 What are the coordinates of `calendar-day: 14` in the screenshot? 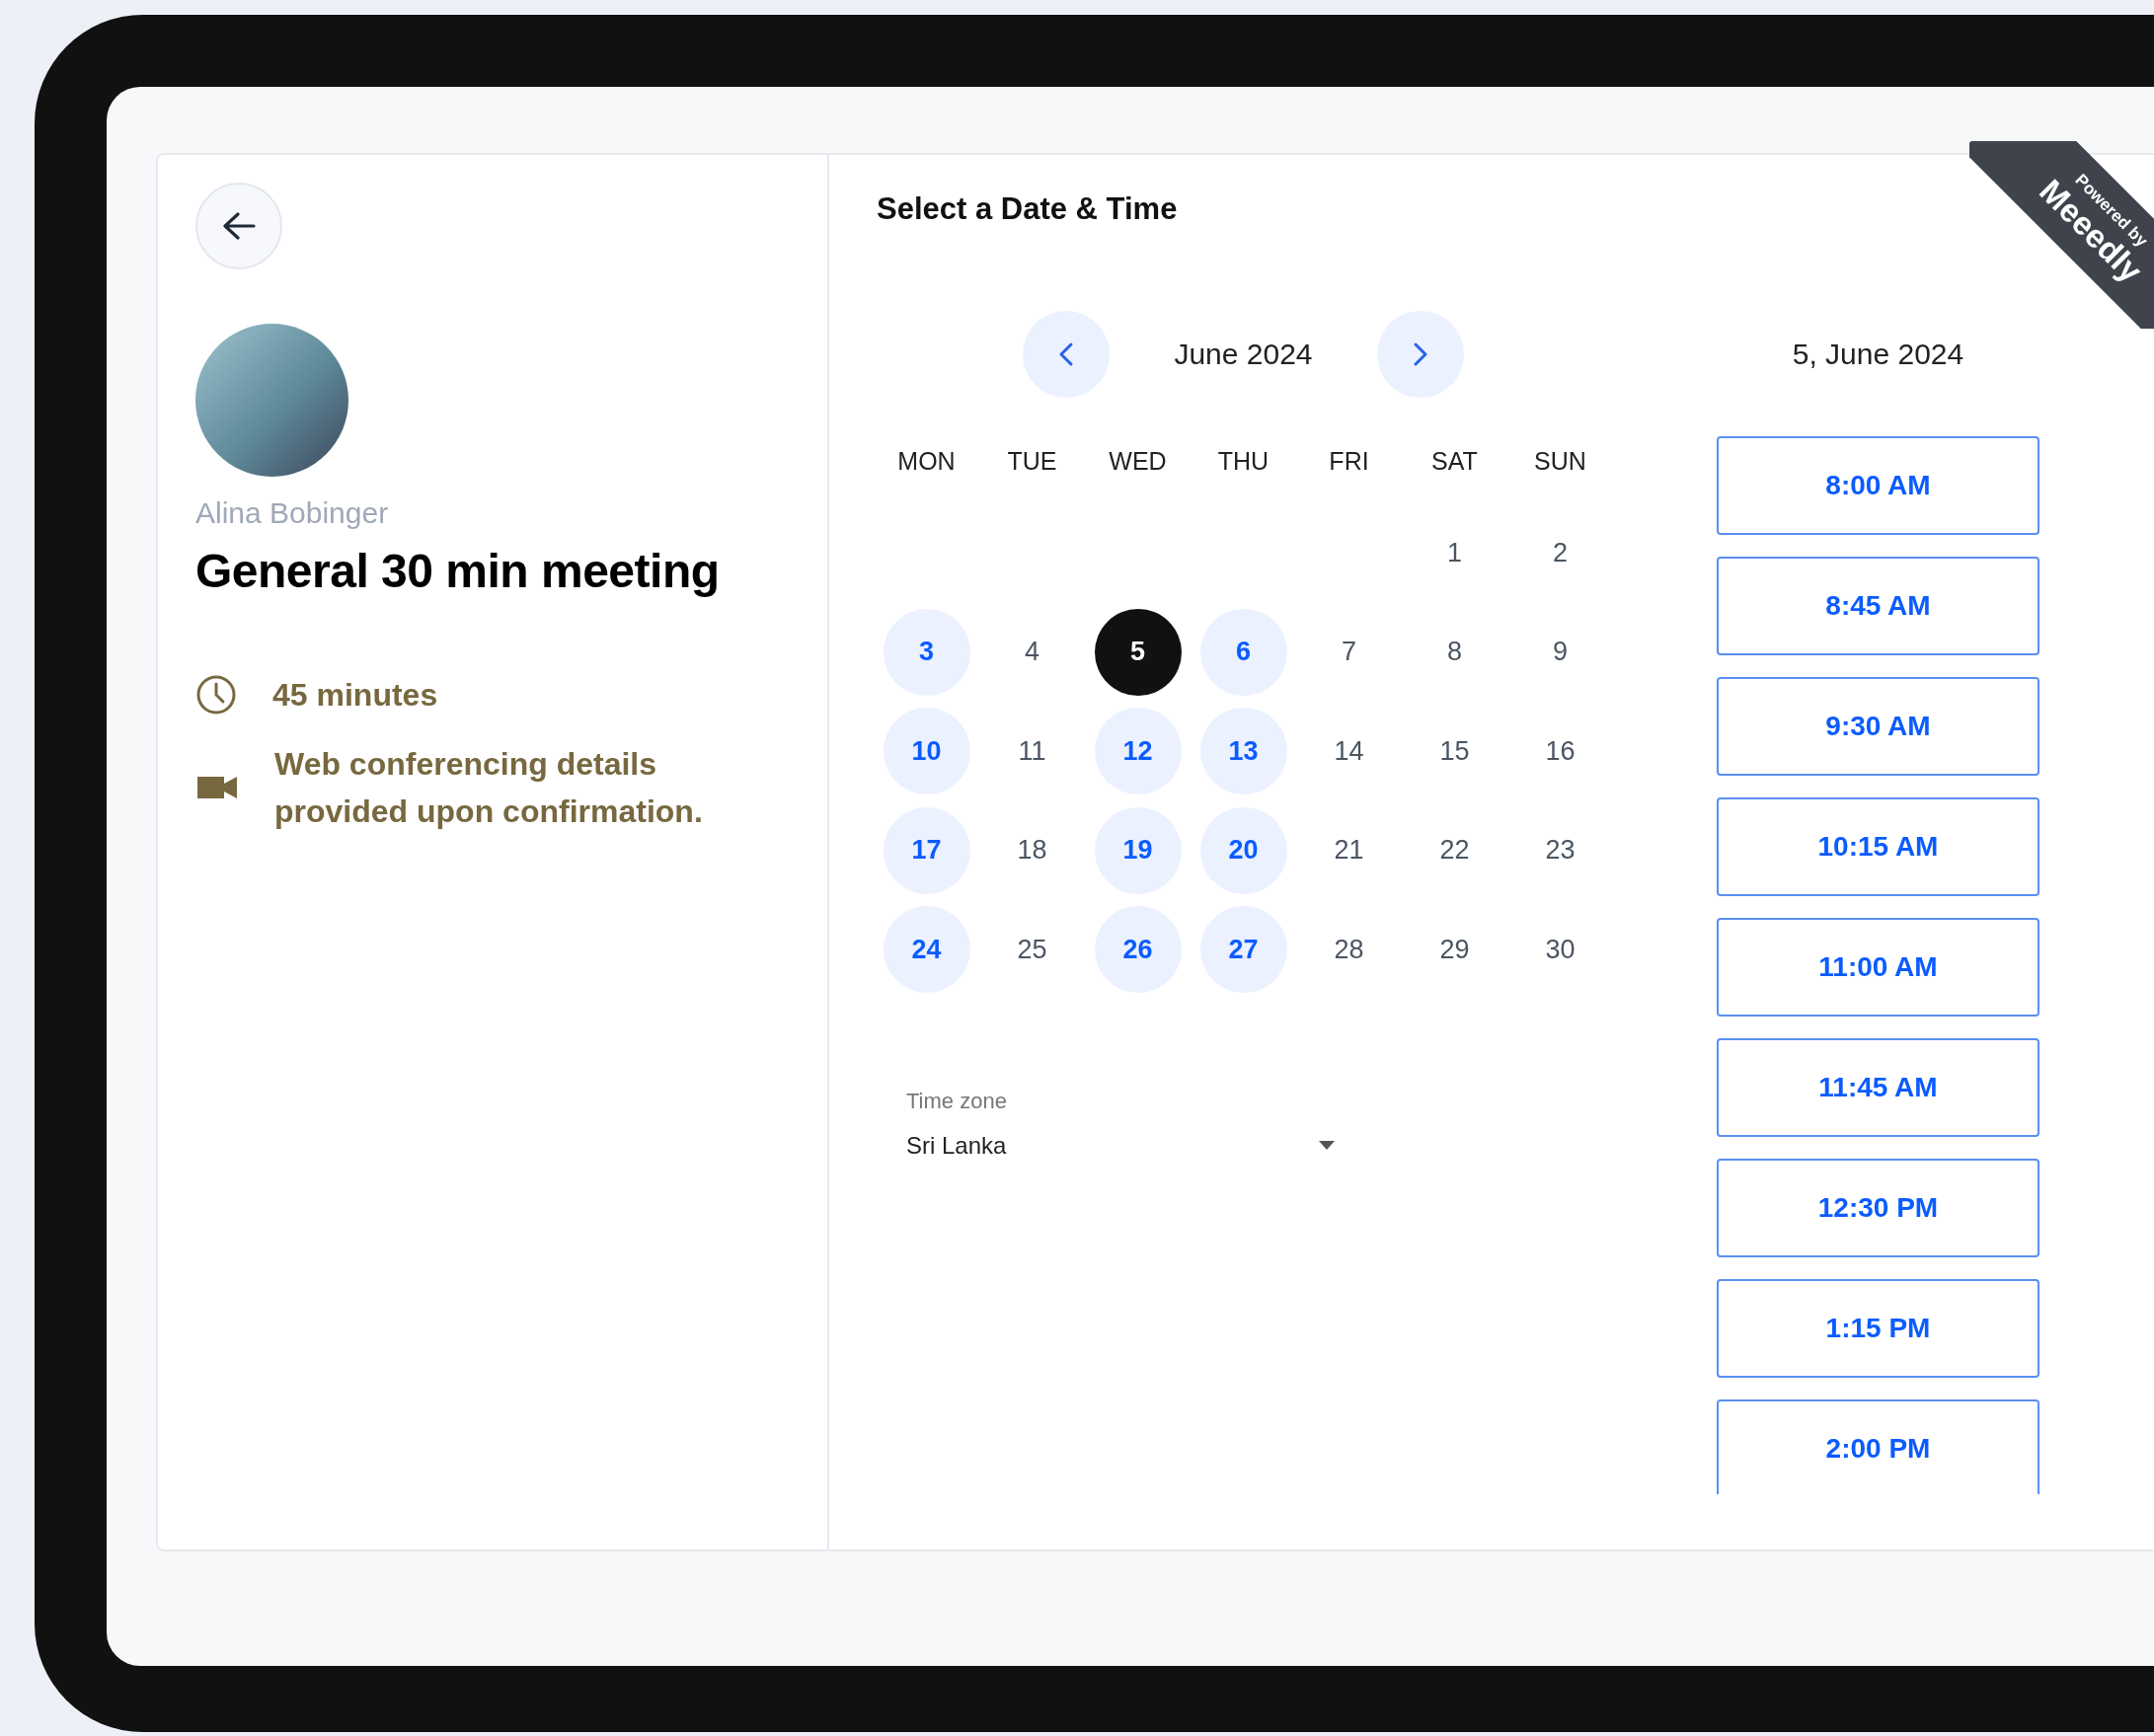 It's located at (1349, 751).